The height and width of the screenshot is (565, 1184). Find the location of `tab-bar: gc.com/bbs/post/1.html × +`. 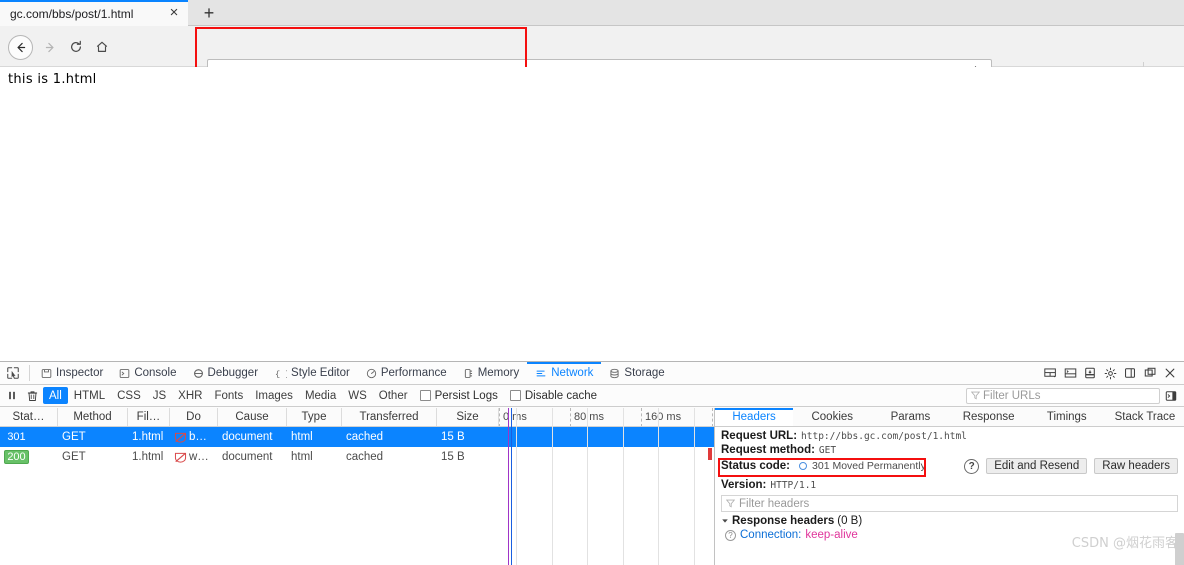

tab-bar: gc.com/bbs/post/1.html × + is located at coordinates (592, 13).